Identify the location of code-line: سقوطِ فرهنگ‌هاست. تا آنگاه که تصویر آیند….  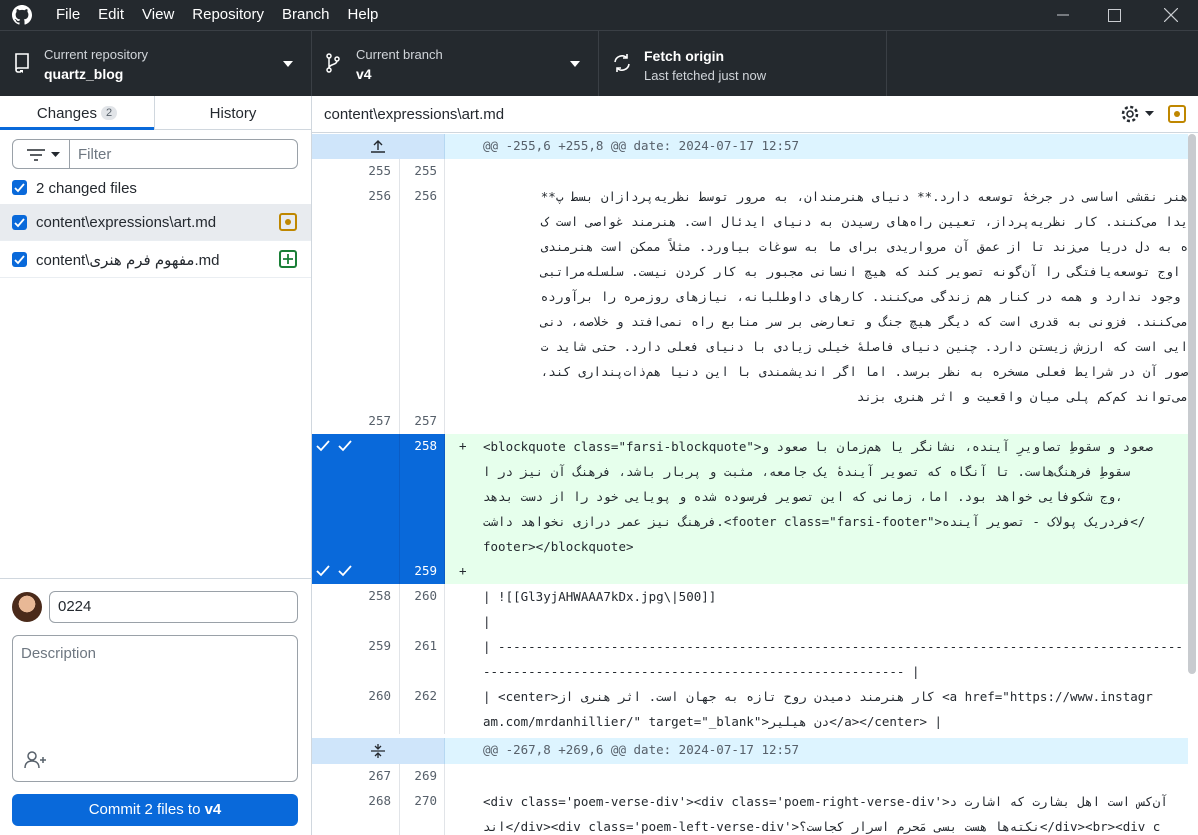
(807, 471).